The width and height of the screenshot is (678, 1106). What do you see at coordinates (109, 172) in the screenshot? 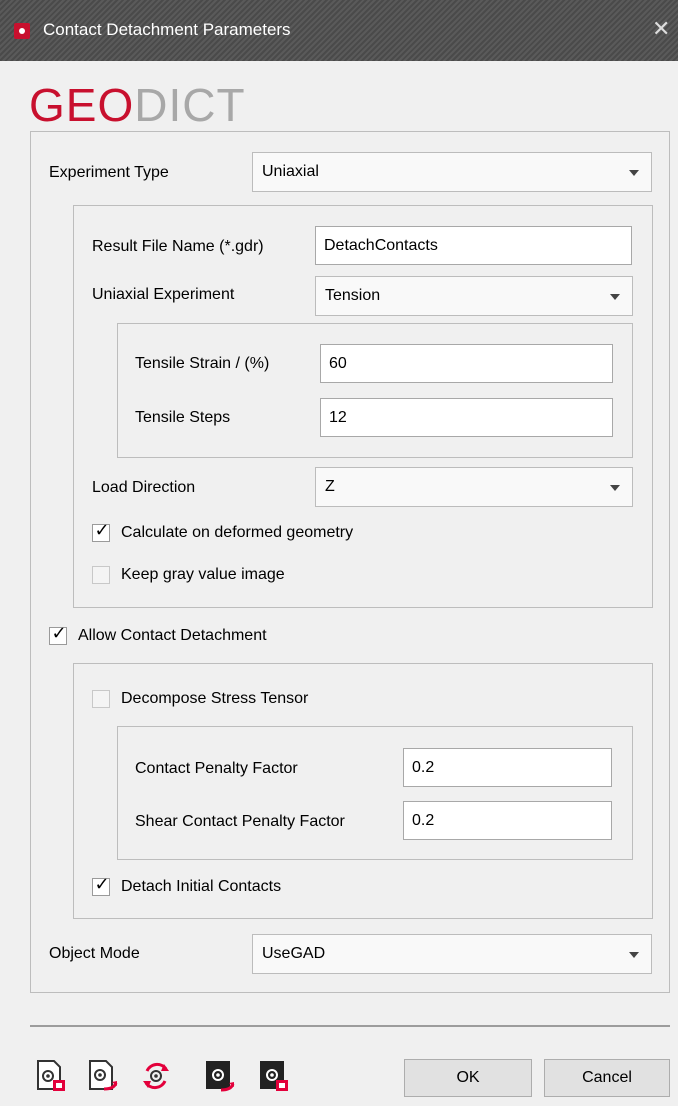
I see `experiment-type-label: Experiment Type` at bounding box center [109, 172].